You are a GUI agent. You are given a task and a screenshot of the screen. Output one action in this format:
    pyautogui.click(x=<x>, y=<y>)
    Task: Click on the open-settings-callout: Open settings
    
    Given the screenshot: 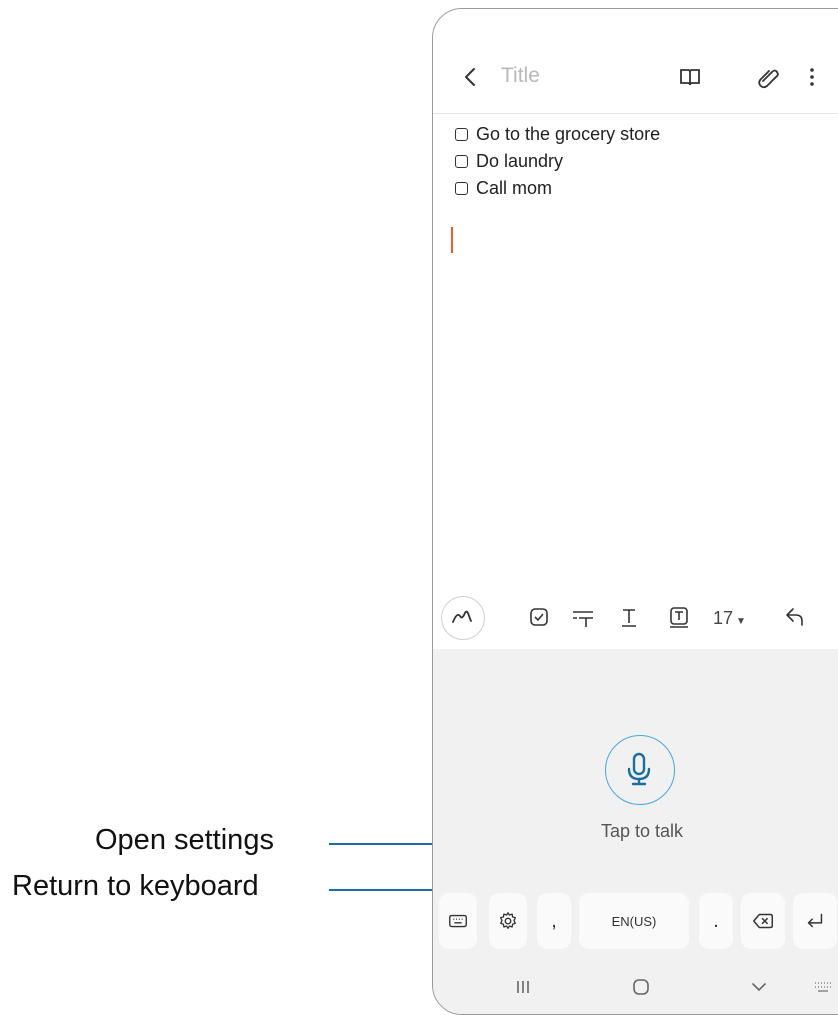 What is the action you would take?
    pyautogui.click(x=184, y=840)
    